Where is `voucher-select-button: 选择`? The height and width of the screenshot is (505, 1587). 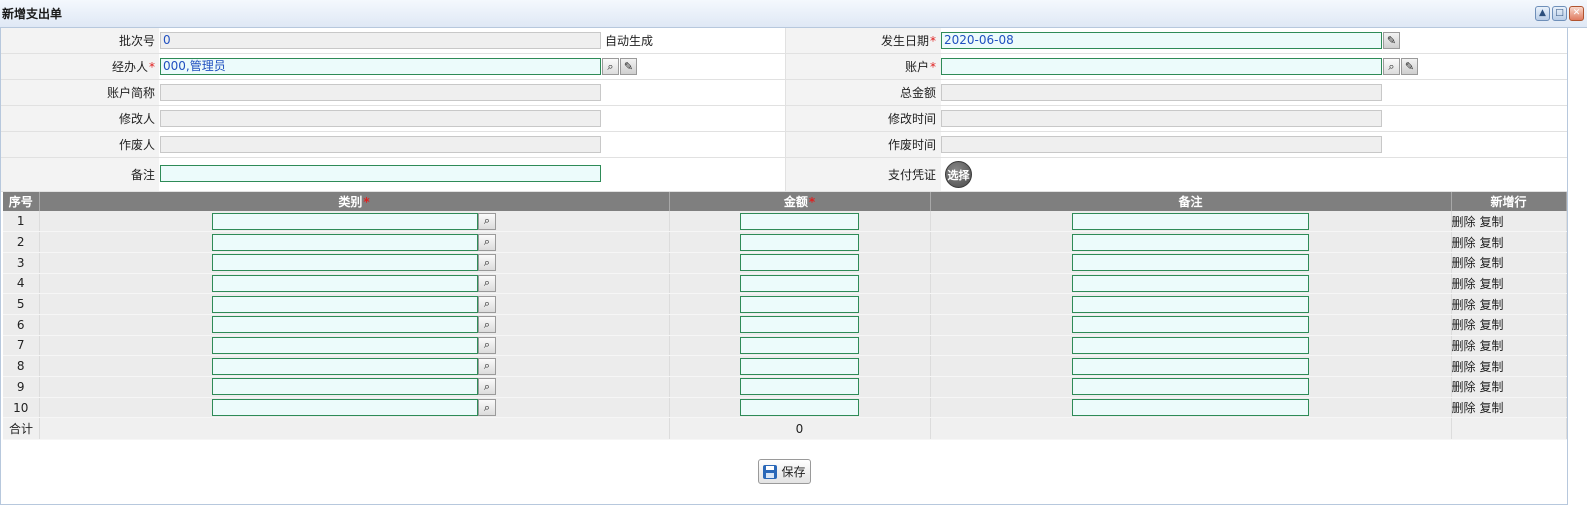 voucher-select-button: 选择 is located at coordinates (958, 174).